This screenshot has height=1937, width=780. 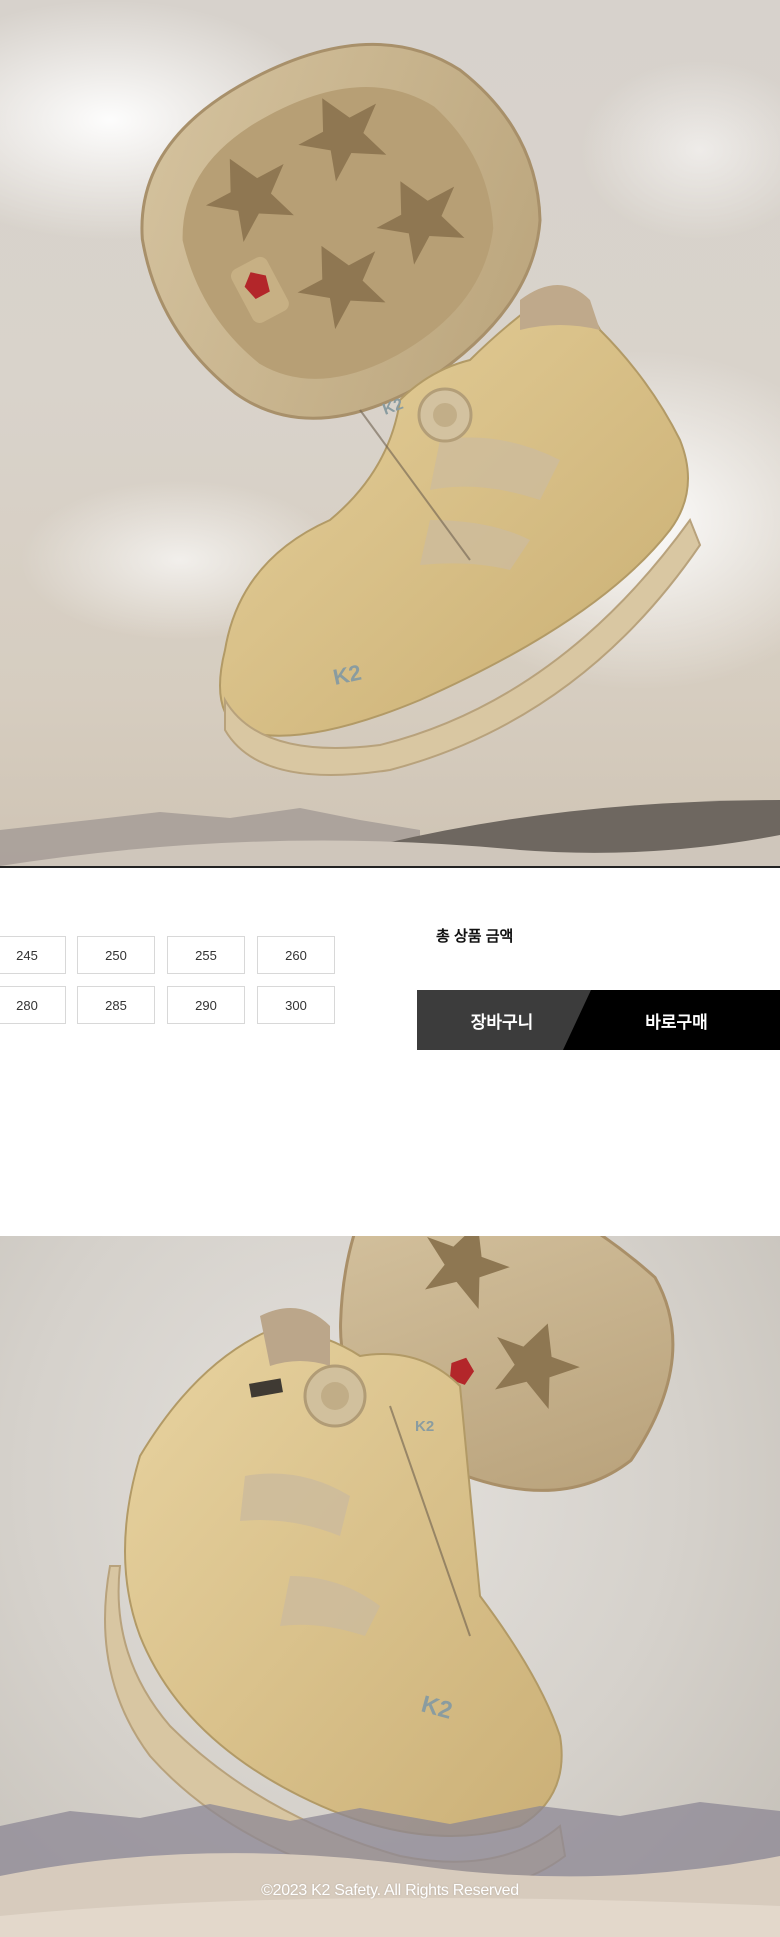 What do you see at coordinates (296, 1005) in the screenshot?
I see `size-option-300: 300` at bounding box center [296, 1005].